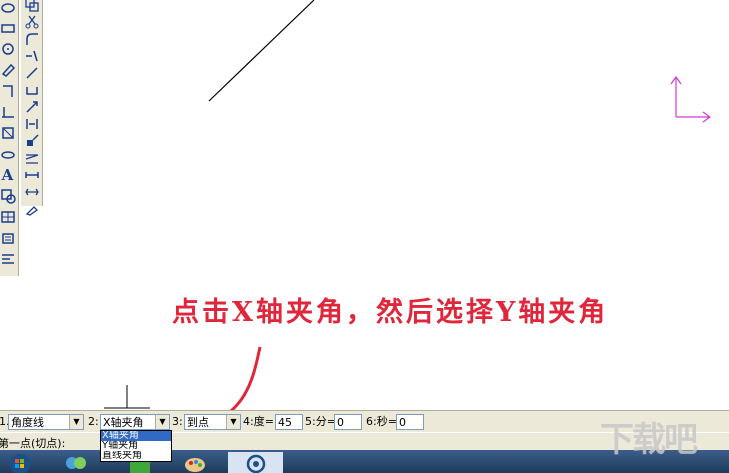 Image resolution: width=729 pixels, height=473 pixels. I want to click on command-prompt: 第一点(切点):, so click(33, 443).